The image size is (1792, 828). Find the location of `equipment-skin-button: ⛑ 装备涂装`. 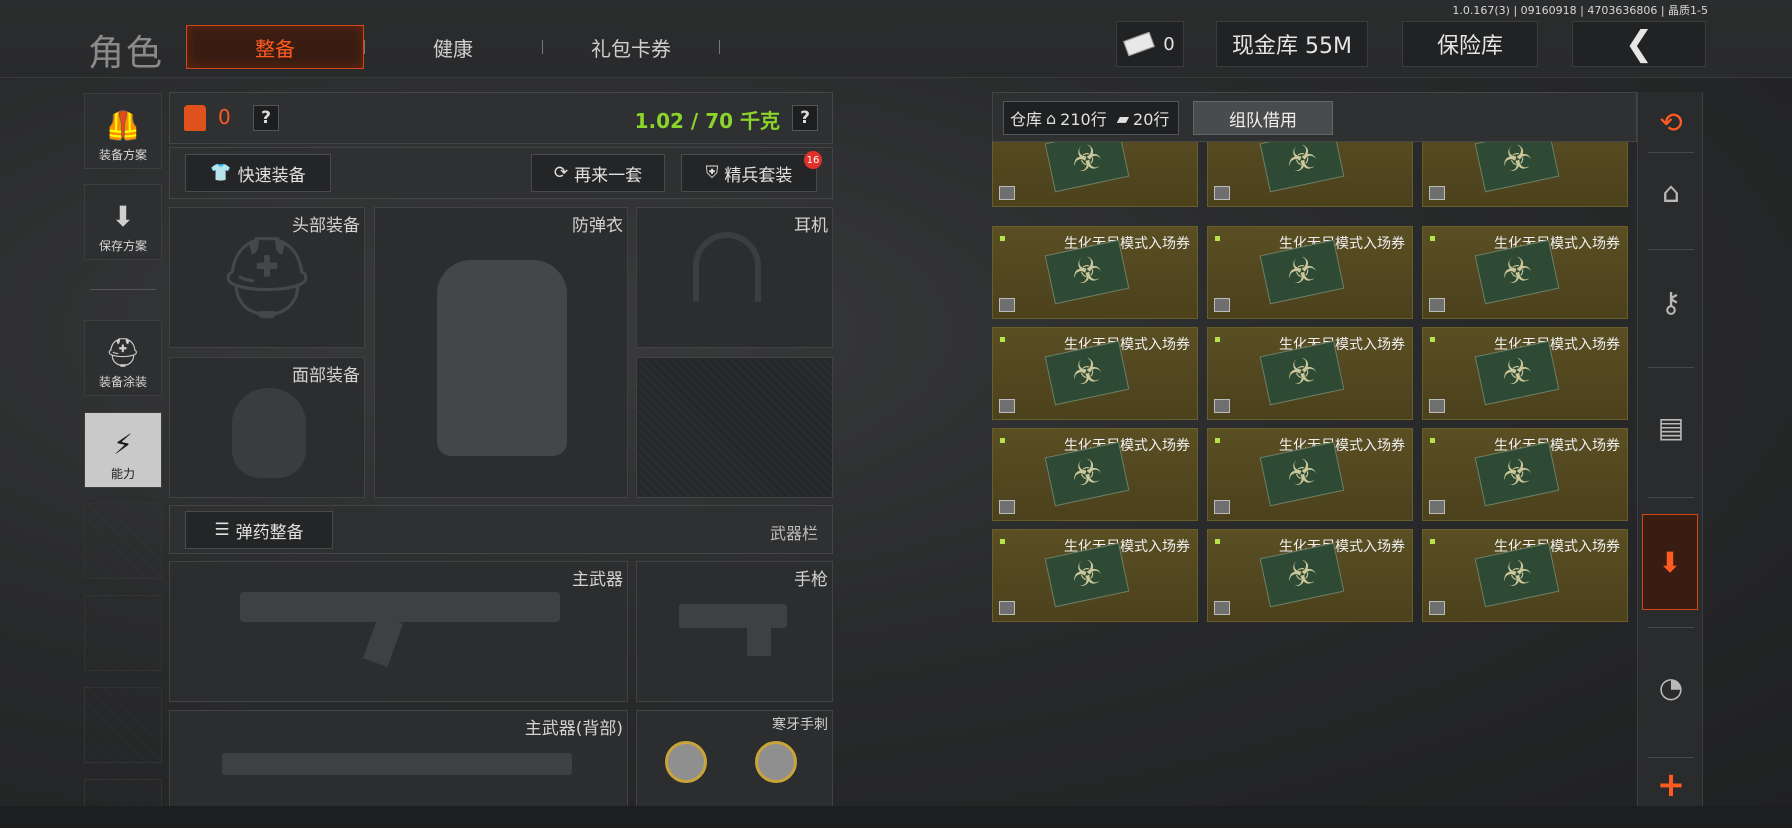

equipment-skin-button: ⛑ 装备涂装 is located at coordinates (123, 358).